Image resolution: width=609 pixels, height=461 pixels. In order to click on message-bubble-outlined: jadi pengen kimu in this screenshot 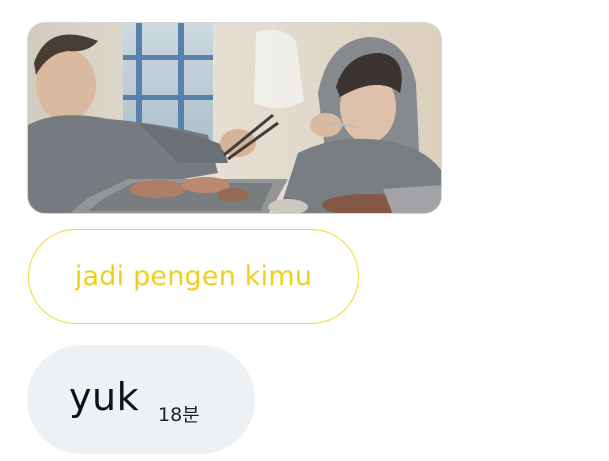, I will do `click(193, 276)`.